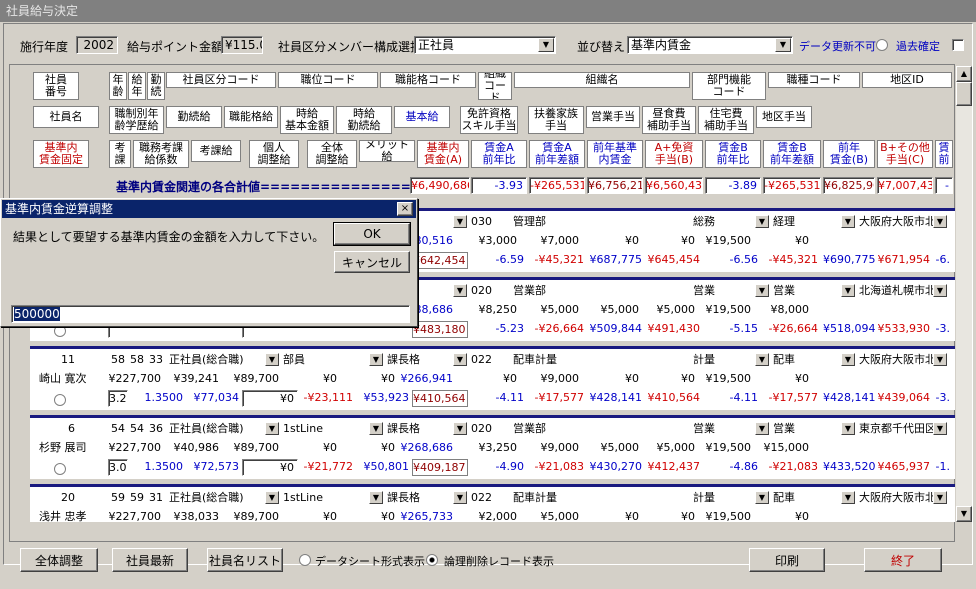 The height and width of the screenshot is (589, 976). What do you see at coordinates (118, 398) in the screenshot?
I see `evaluation-input: 3.2` at bounding box center [118, 398].